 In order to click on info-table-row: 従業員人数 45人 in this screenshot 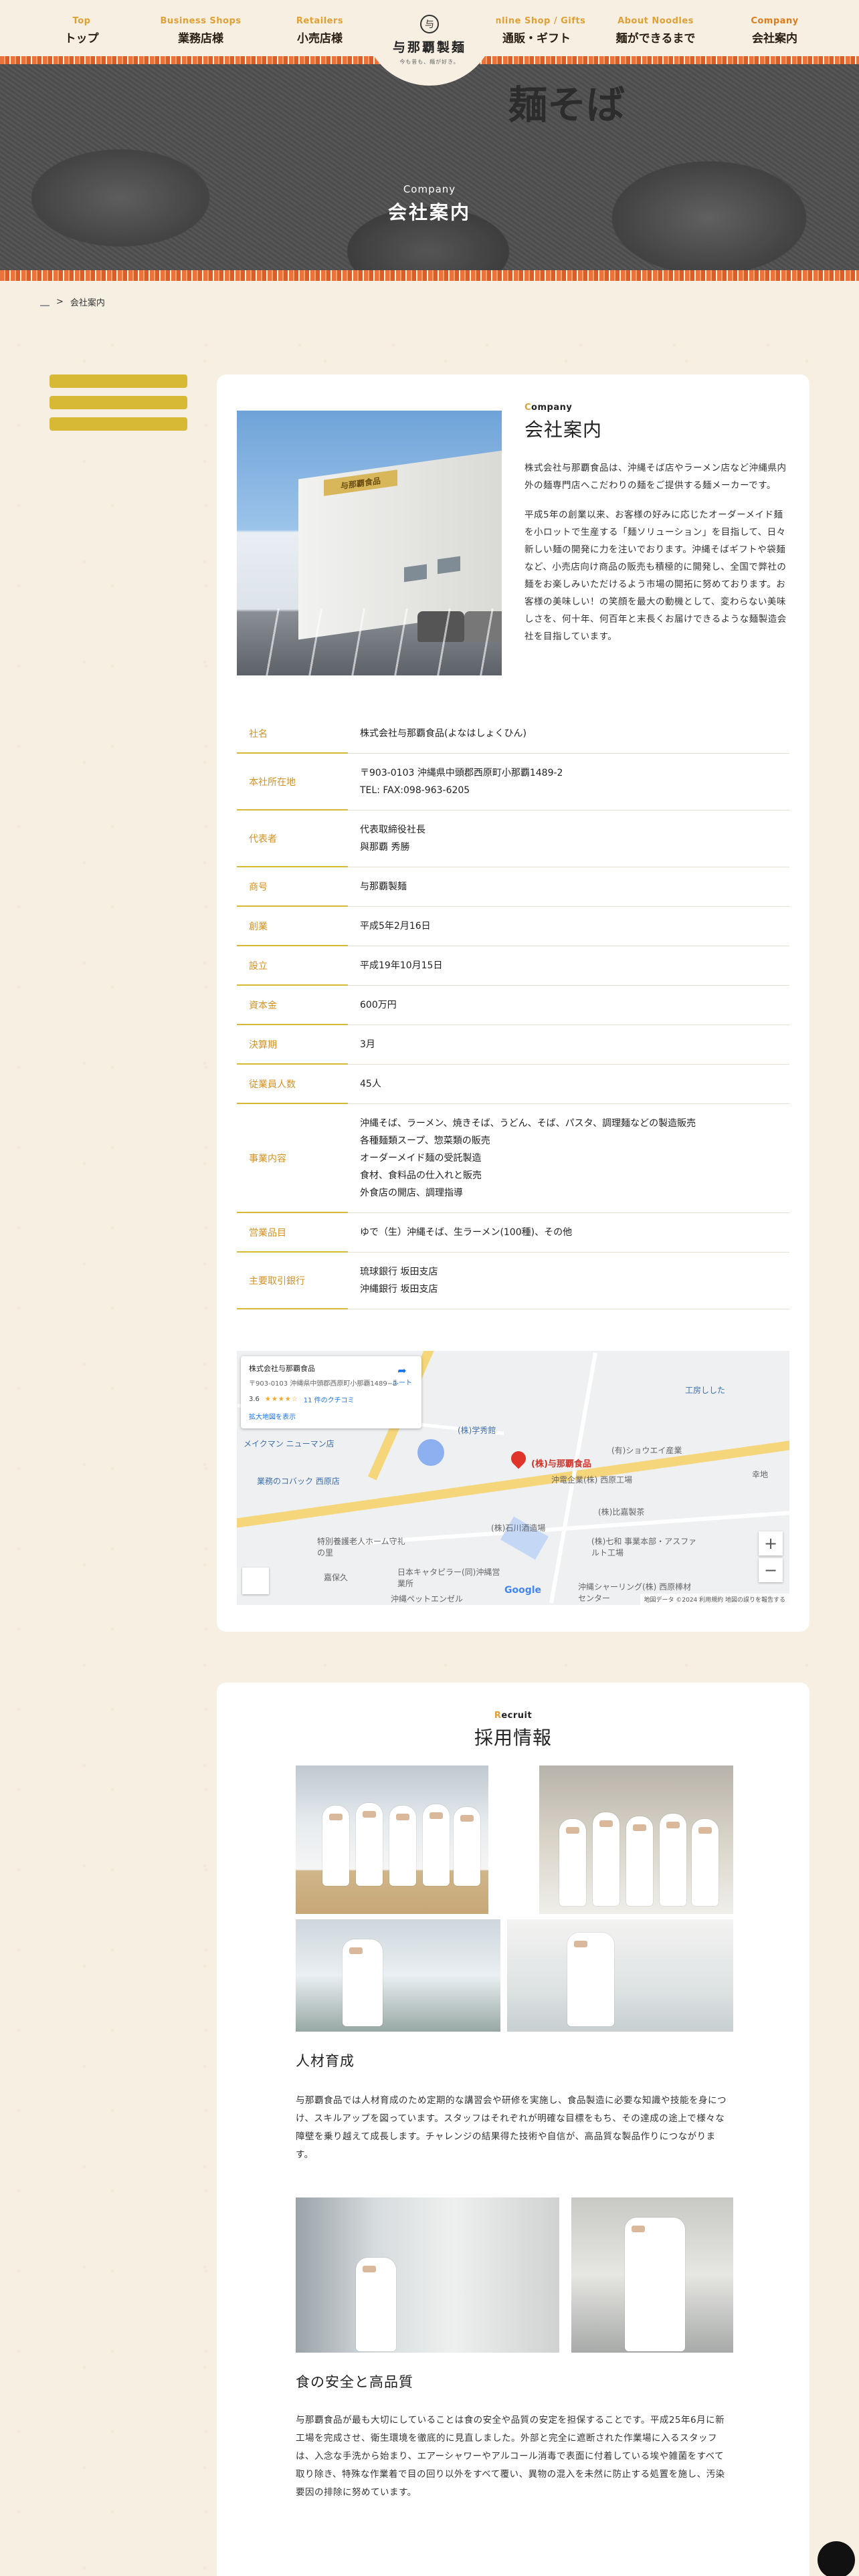, I will do `click(513, 1084)`.